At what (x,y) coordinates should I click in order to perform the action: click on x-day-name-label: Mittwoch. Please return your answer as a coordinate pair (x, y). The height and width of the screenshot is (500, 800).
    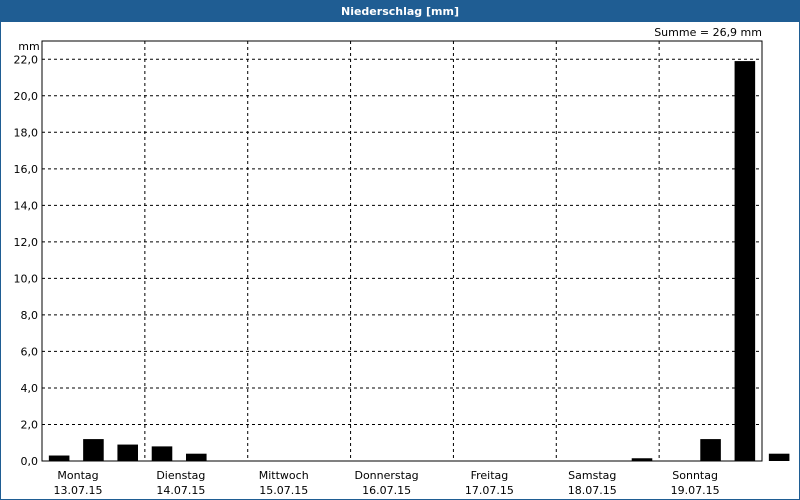
    Looking at the image, I should click on (284, 475).